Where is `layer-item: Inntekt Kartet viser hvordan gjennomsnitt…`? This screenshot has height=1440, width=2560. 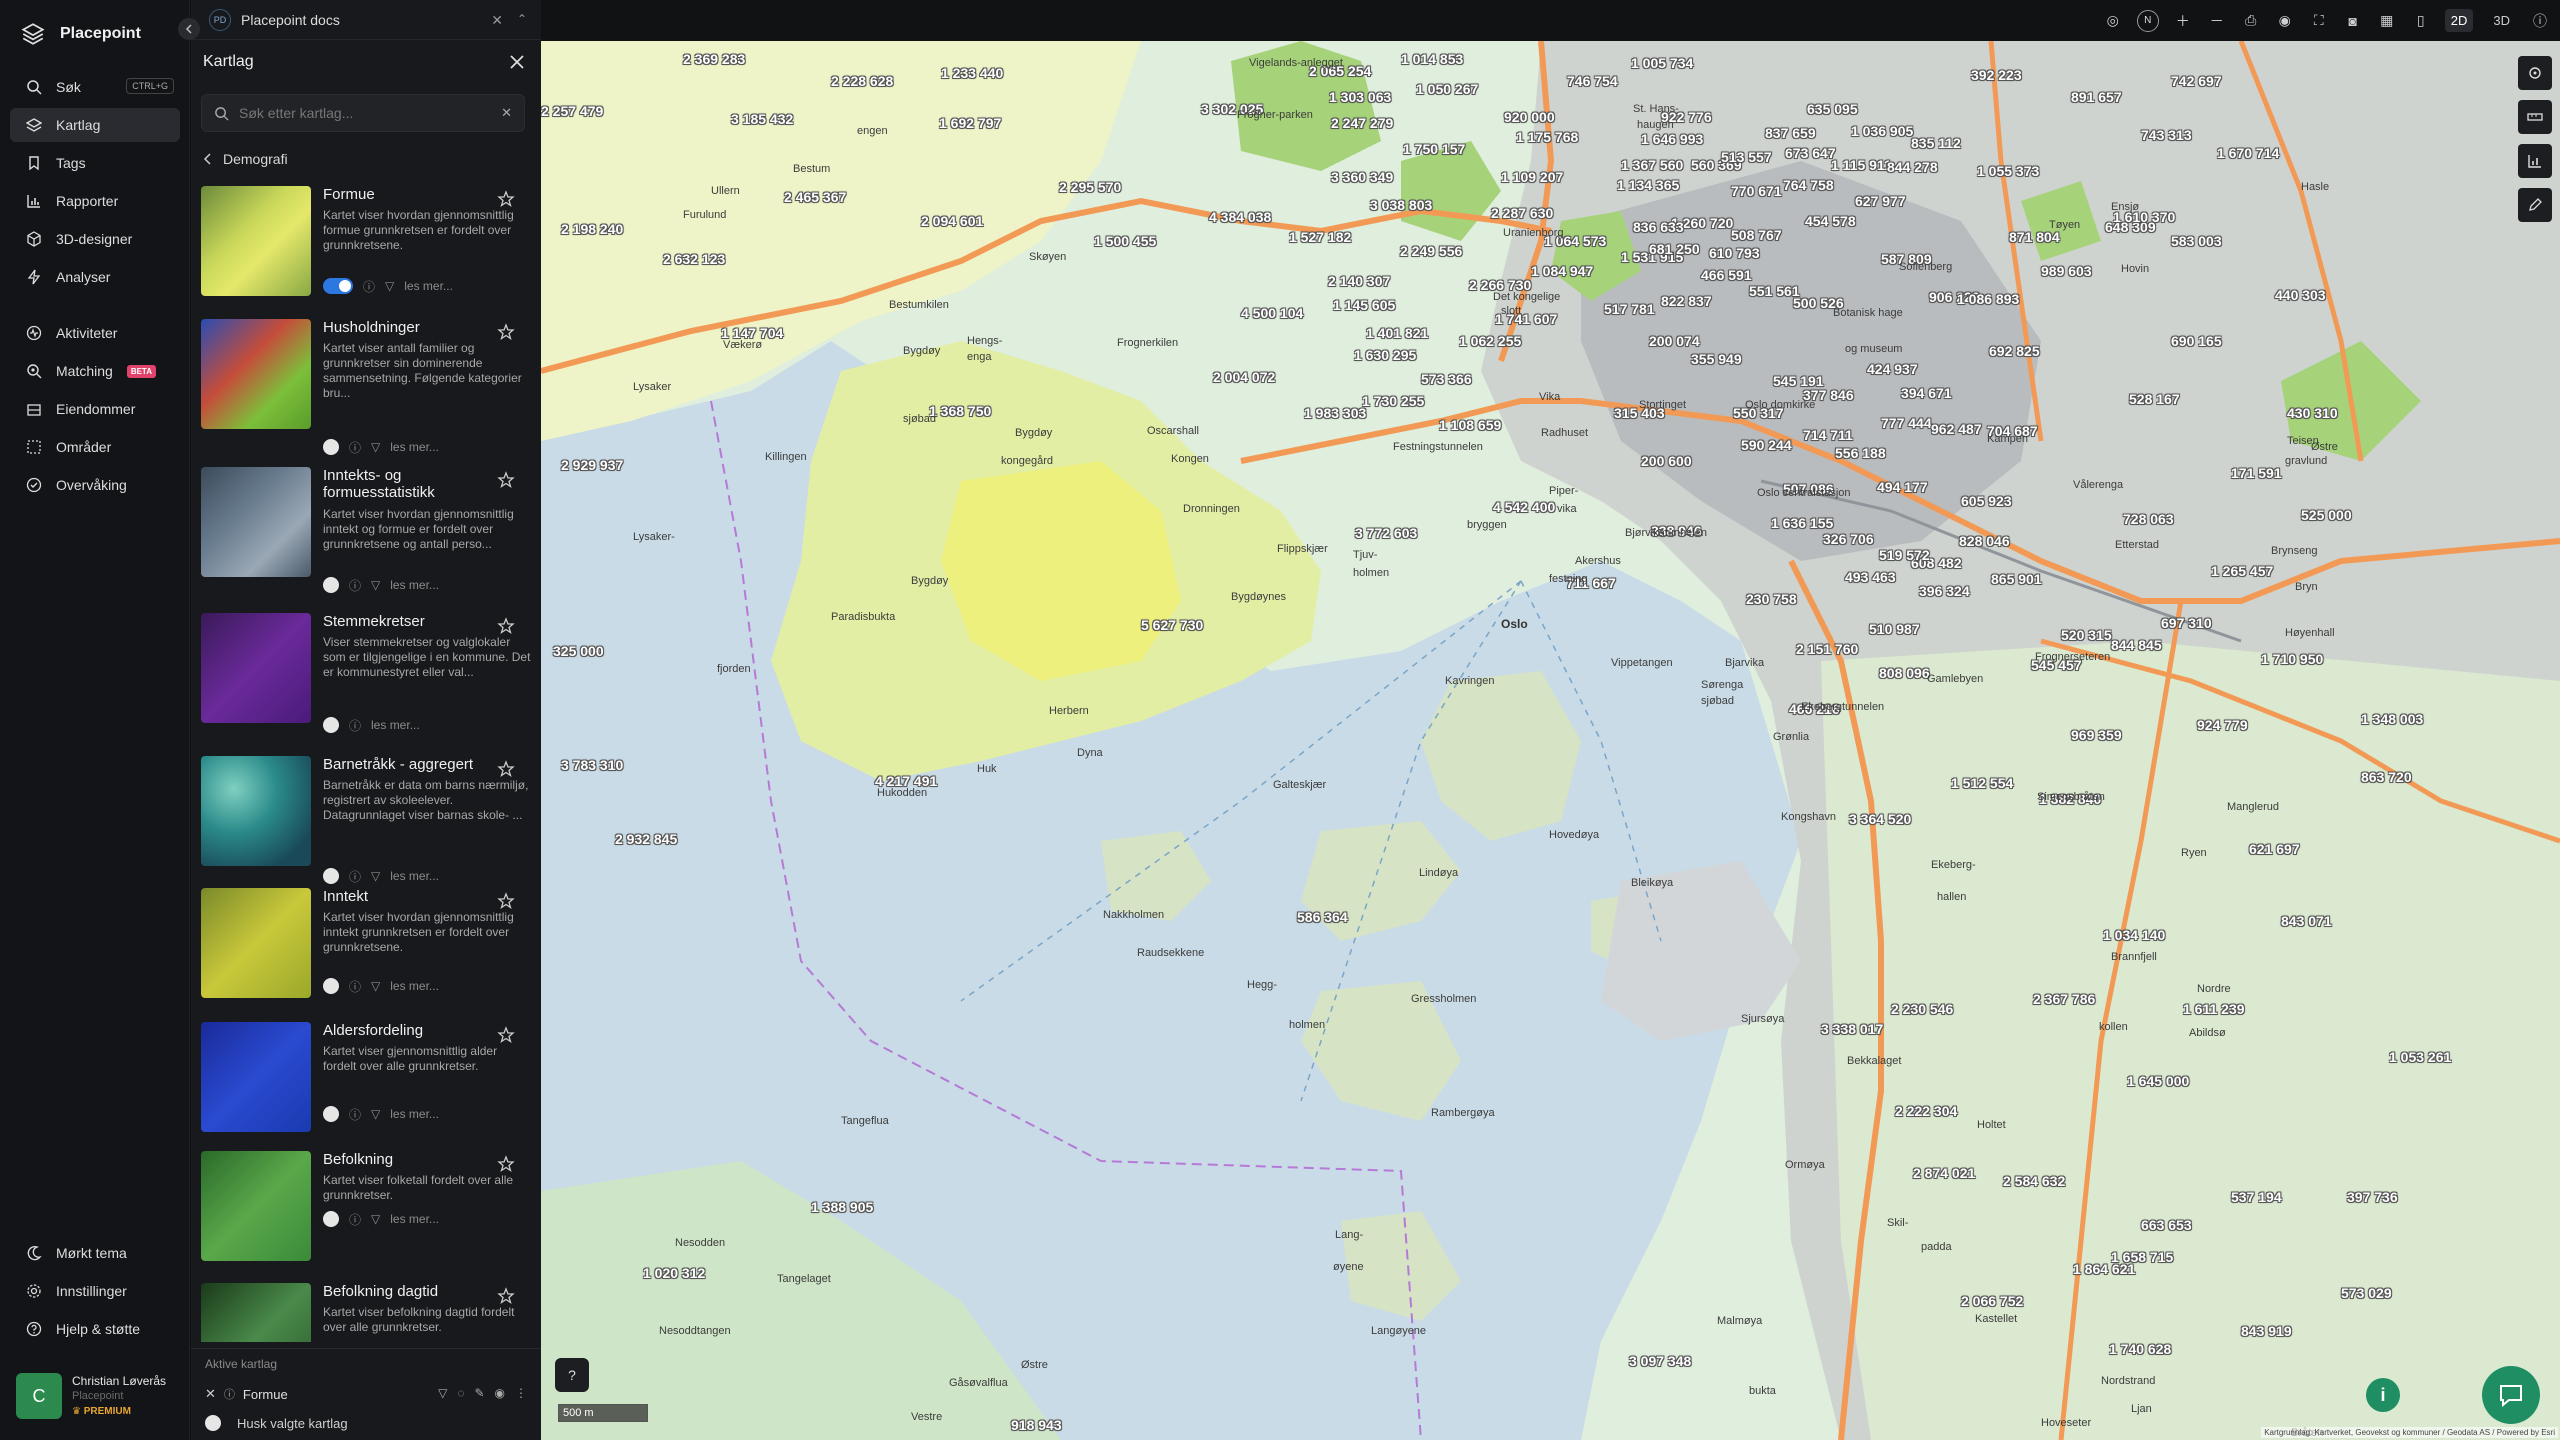
layer-item: Inntekt Kartet viser hvordan gjennomsnitt… is located at coordinates (366, 954).